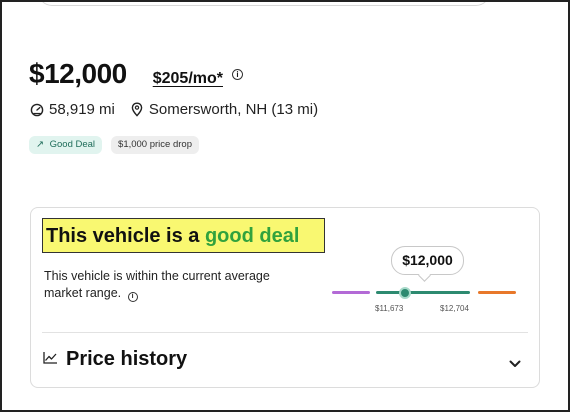 Image resolution: width=570 pixels, height=412 pixels. What do you see at coordinates (351, 292) in the screenshot?
I see `below-market-segment` at bounding box center [351, 292].